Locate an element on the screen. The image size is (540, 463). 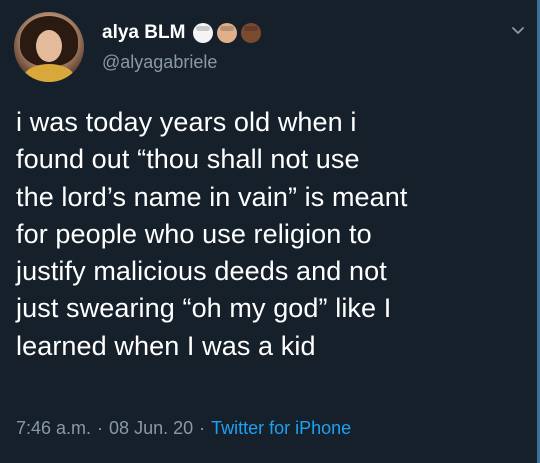
avatar-face is located at coordinates (49, 46).